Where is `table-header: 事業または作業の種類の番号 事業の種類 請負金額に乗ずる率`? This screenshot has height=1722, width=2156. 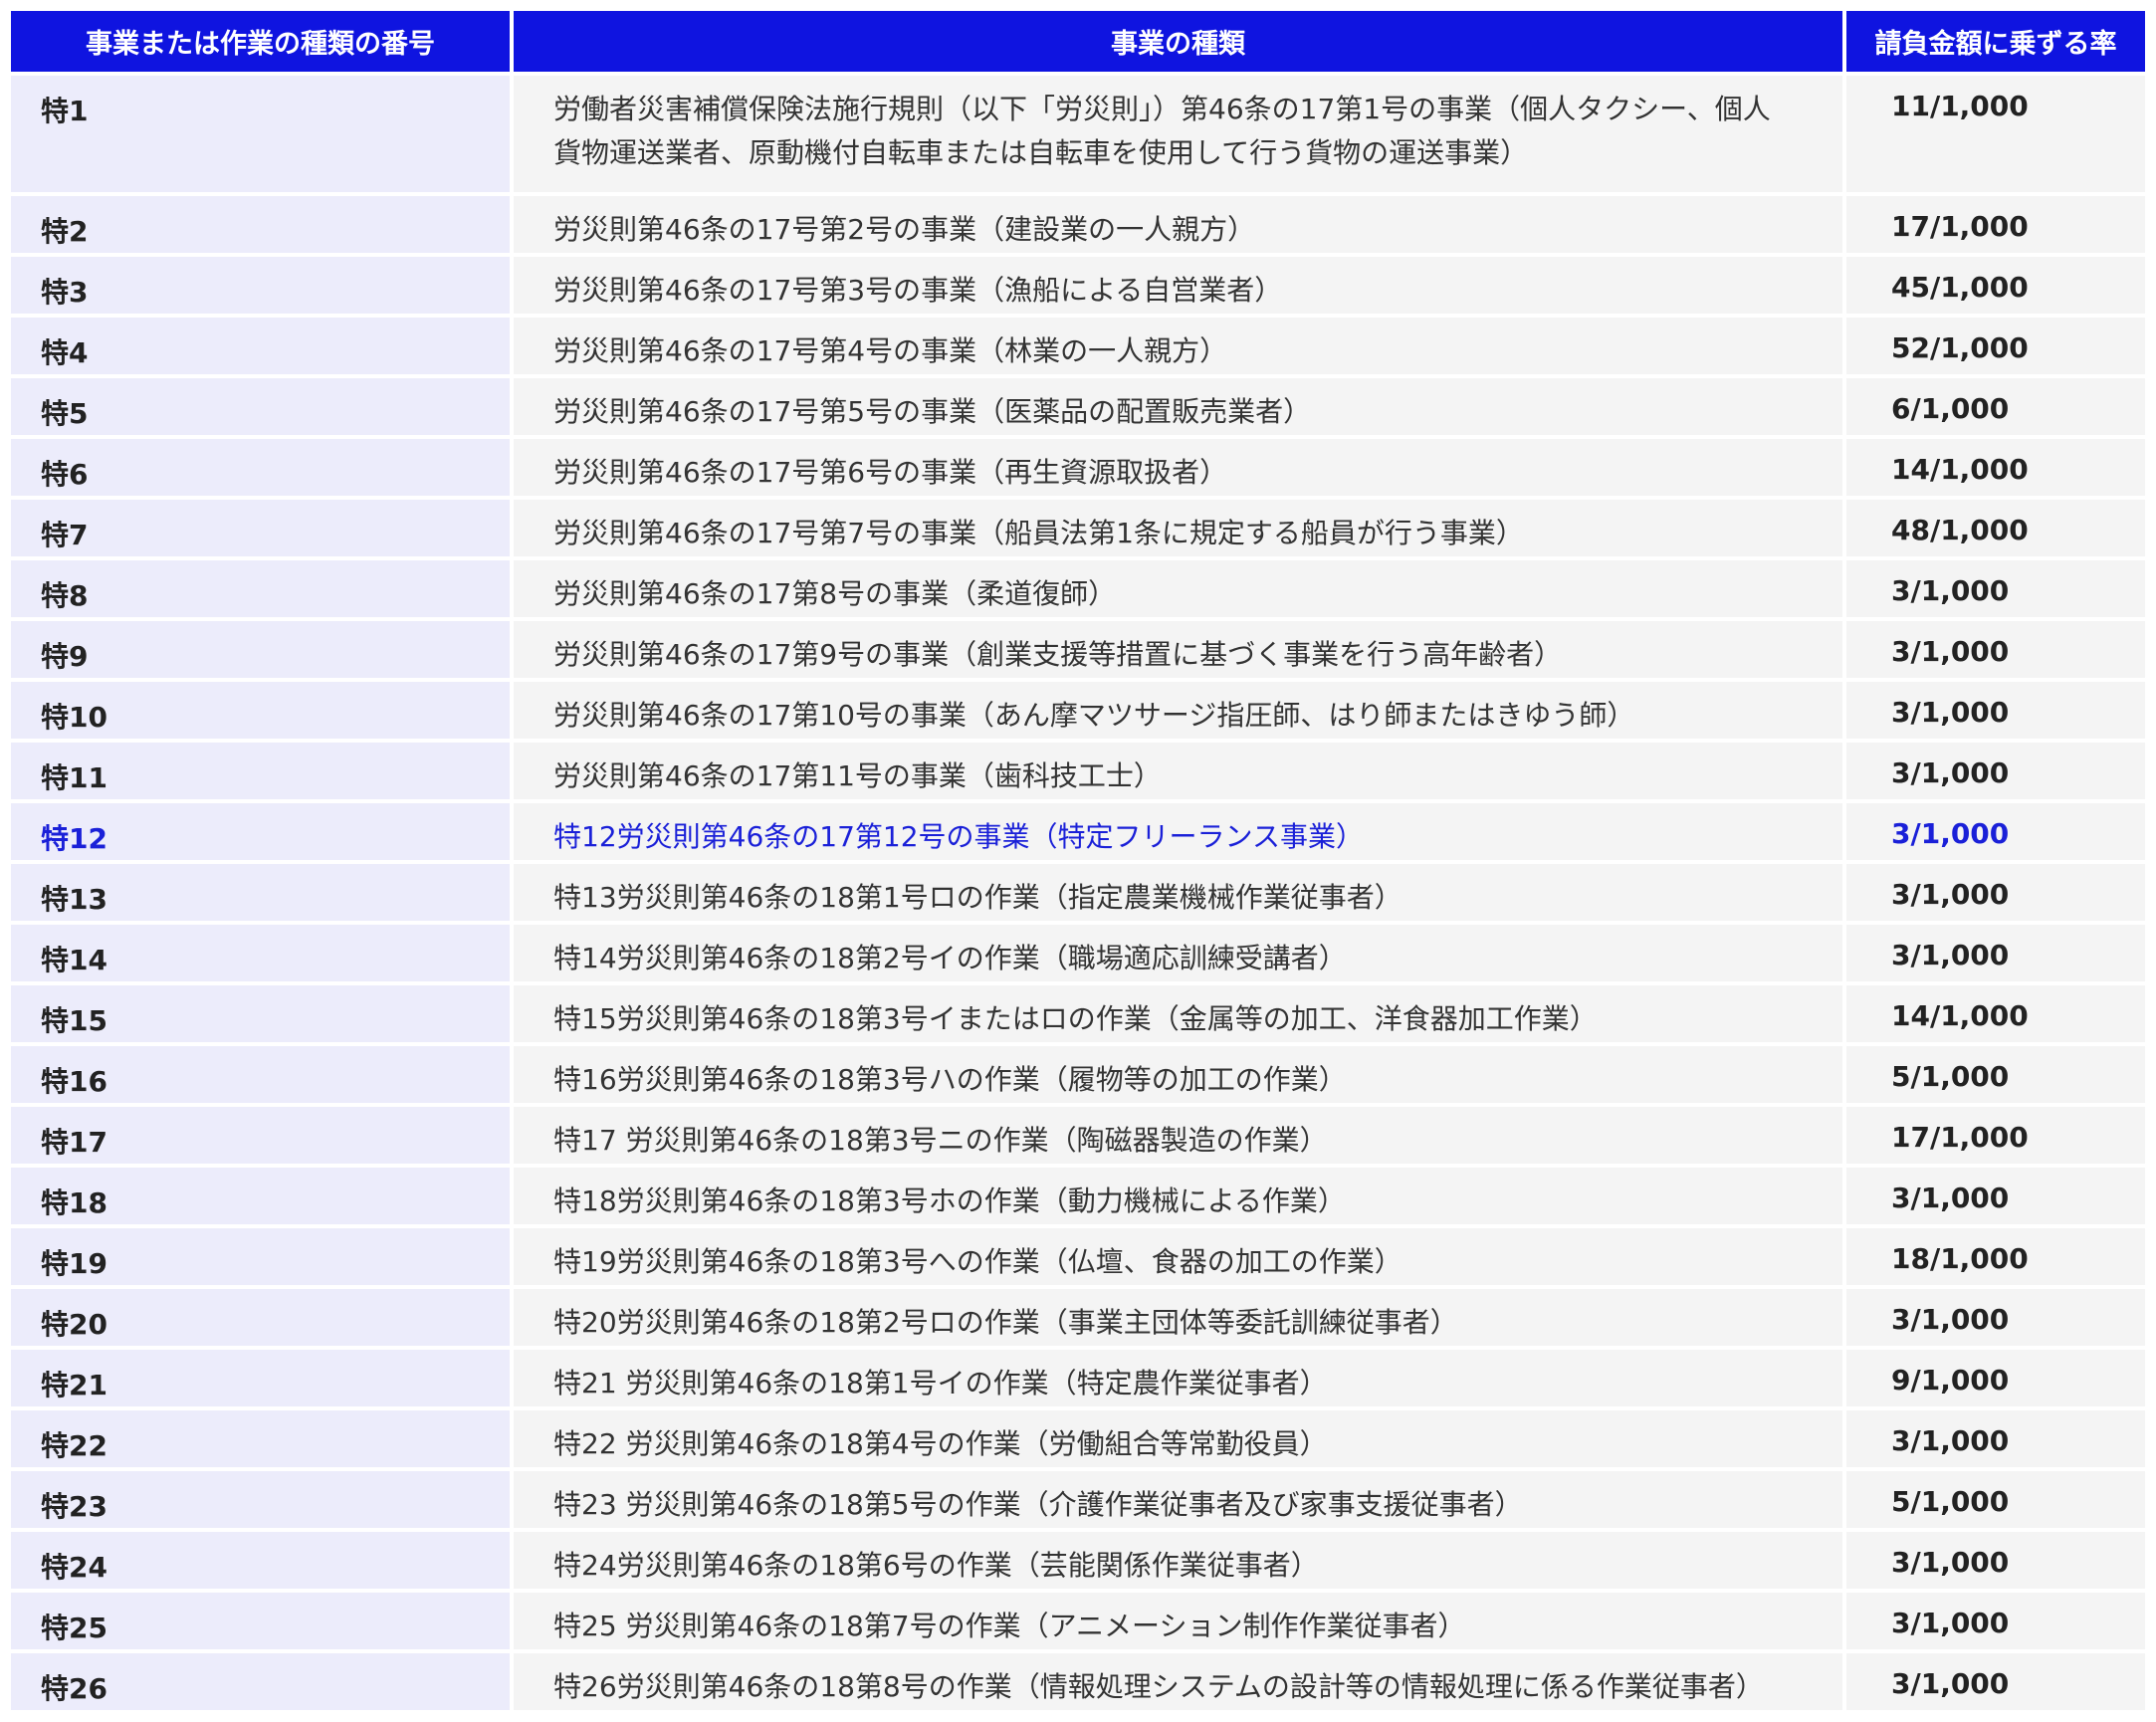 table-header: 事業または作業の種類の番号 事業の種類 請負金額に乗ずる率 is located at coordinates (1078, 41).